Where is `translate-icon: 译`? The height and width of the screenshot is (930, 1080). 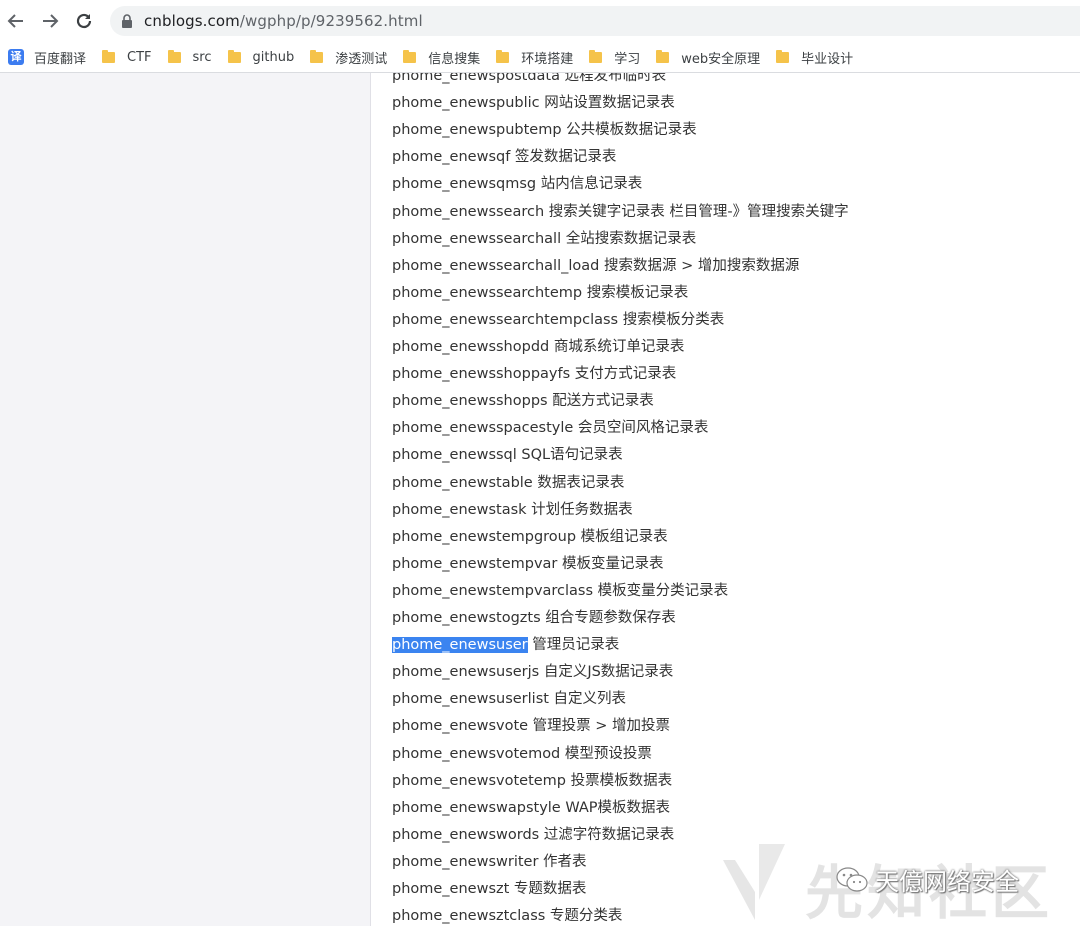 translate-icon: 译 is located at coordinates (16, 57).